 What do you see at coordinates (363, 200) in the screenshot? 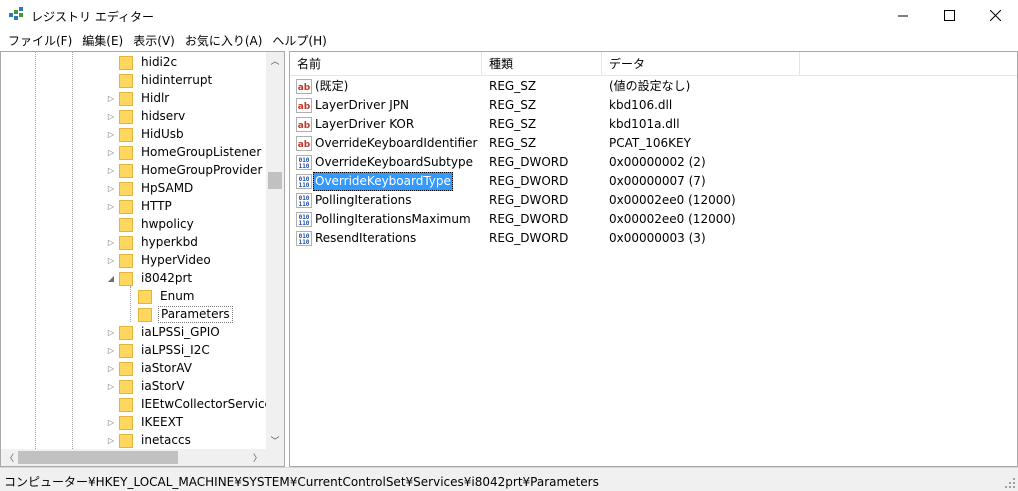
I see `value-name: PollingIterations` at bounding box center [363, 200].